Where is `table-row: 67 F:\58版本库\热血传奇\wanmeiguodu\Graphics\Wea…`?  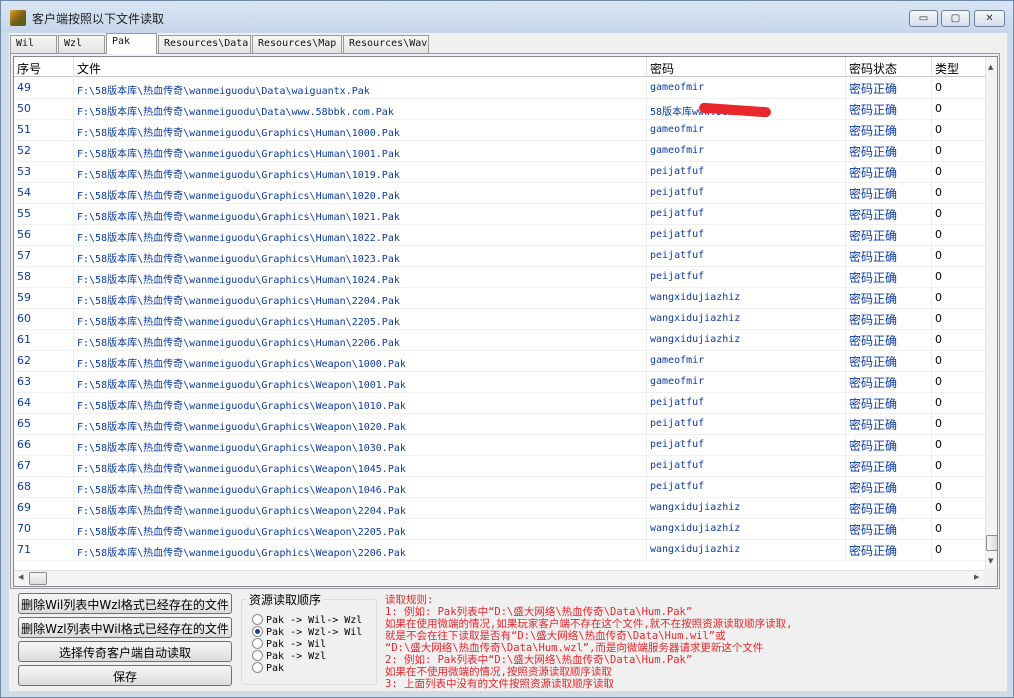 table-row: 67 F:\58版本库\热血传奇\wanmeiguodu\Graphics\Wea… is located at coordinates (499, 466).